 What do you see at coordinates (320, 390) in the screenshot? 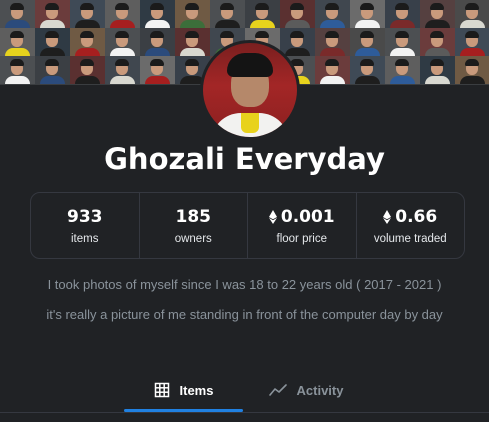
I see `tab-activity-label: Activity` at bounding box center [320, 390].